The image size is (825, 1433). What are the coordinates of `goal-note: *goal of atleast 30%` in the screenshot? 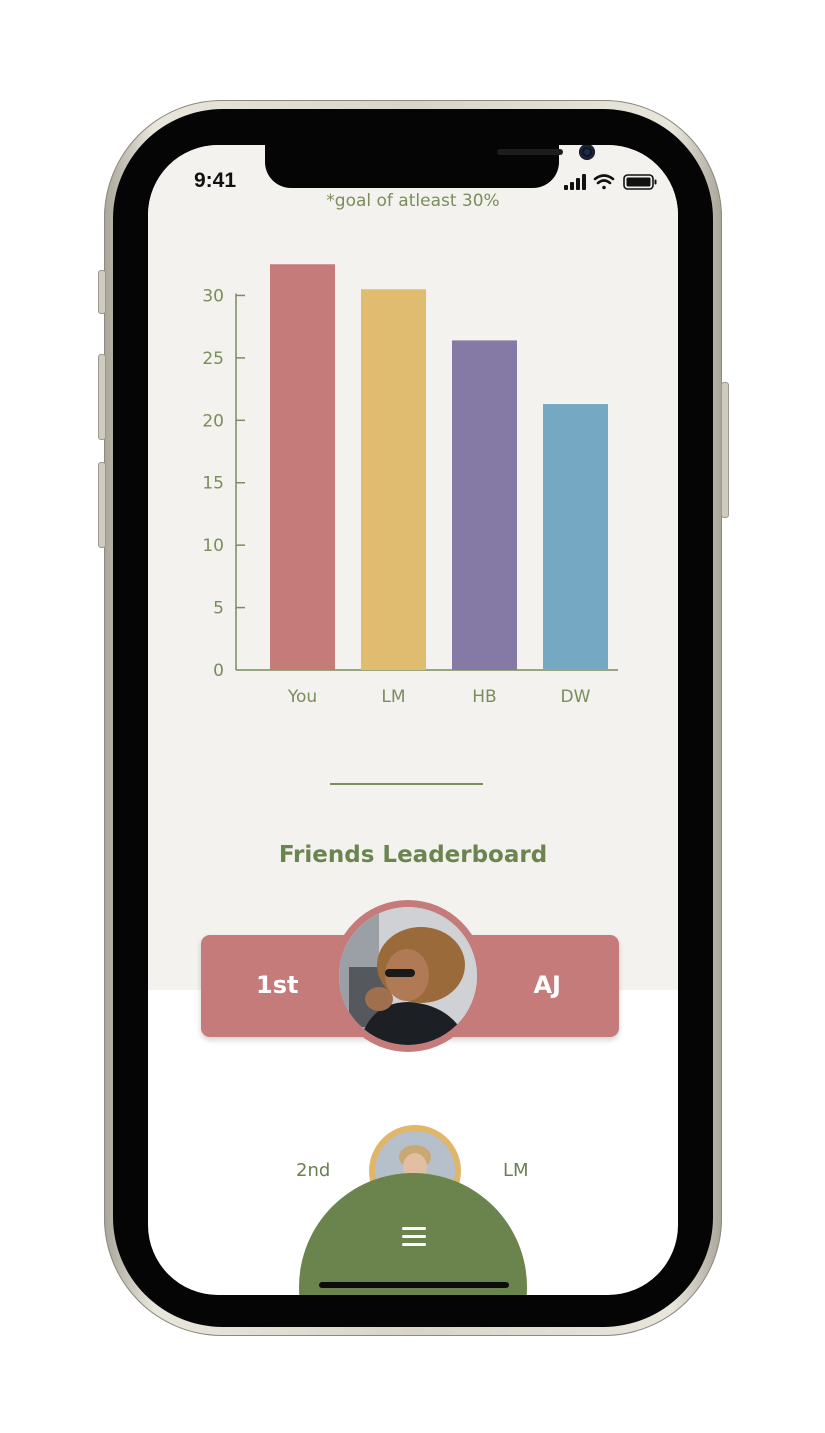 It's located at (413, 201).